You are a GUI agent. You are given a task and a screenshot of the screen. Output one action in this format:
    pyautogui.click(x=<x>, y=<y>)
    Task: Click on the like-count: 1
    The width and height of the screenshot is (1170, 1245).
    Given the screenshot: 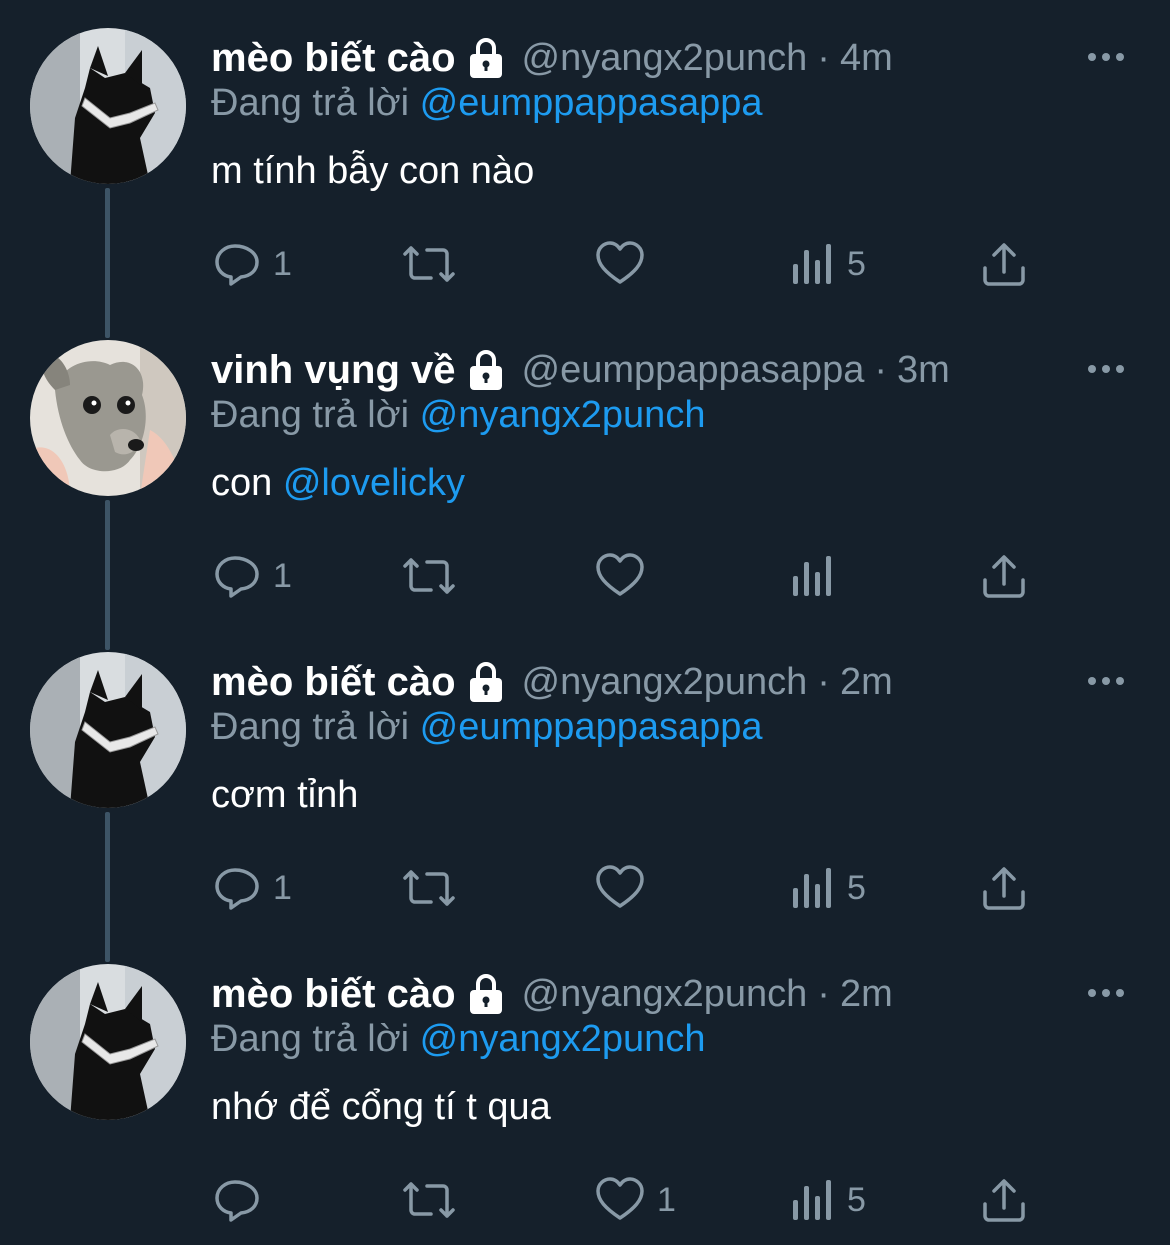 What is the action you would take?
    pyautogui.click(x=666, y=1199)
    